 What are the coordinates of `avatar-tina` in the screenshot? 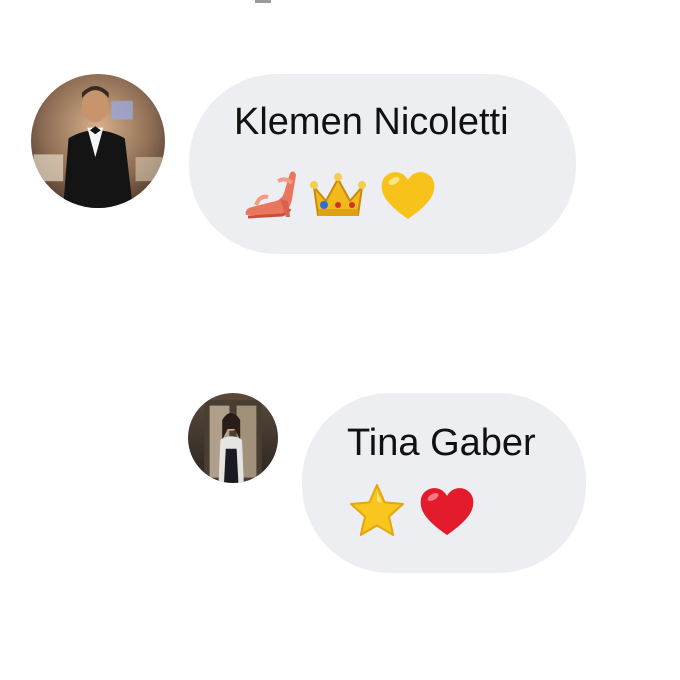 It's located at (233, 438).